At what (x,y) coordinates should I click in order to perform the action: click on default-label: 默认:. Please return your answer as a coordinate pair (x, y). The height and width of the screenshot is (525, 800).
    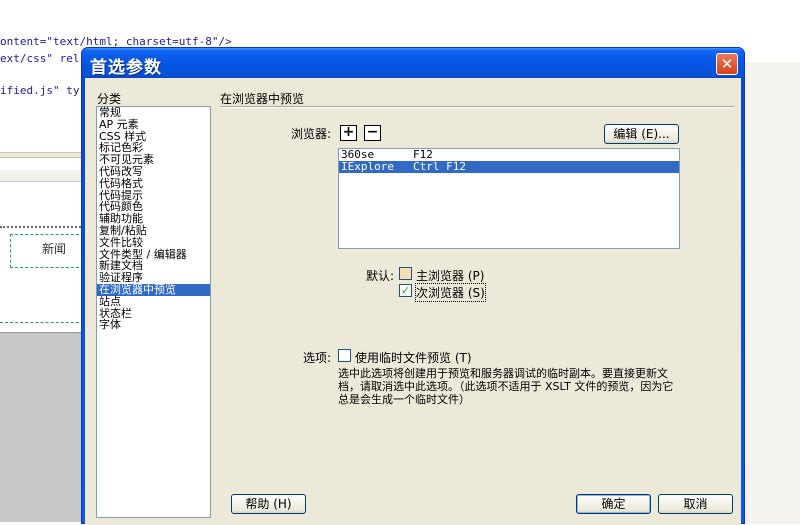
    Looking at the image, I should click on (380, 276).